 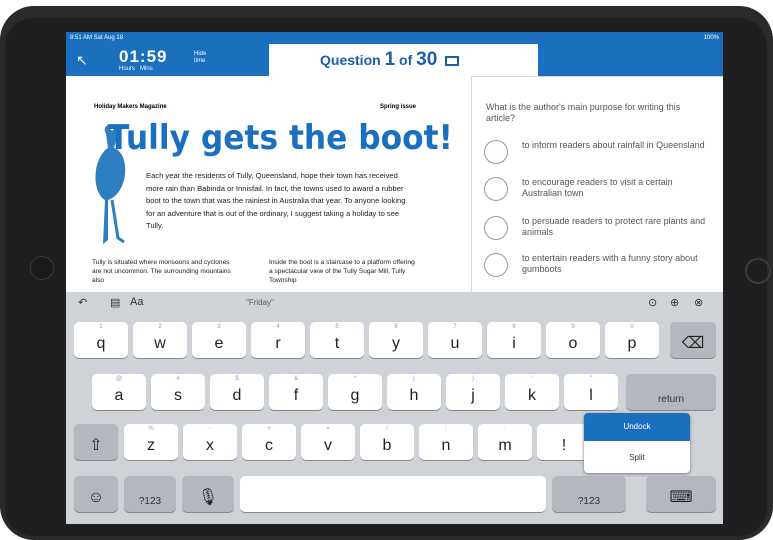 I want to click on home-button, so click(x=758, y=271).